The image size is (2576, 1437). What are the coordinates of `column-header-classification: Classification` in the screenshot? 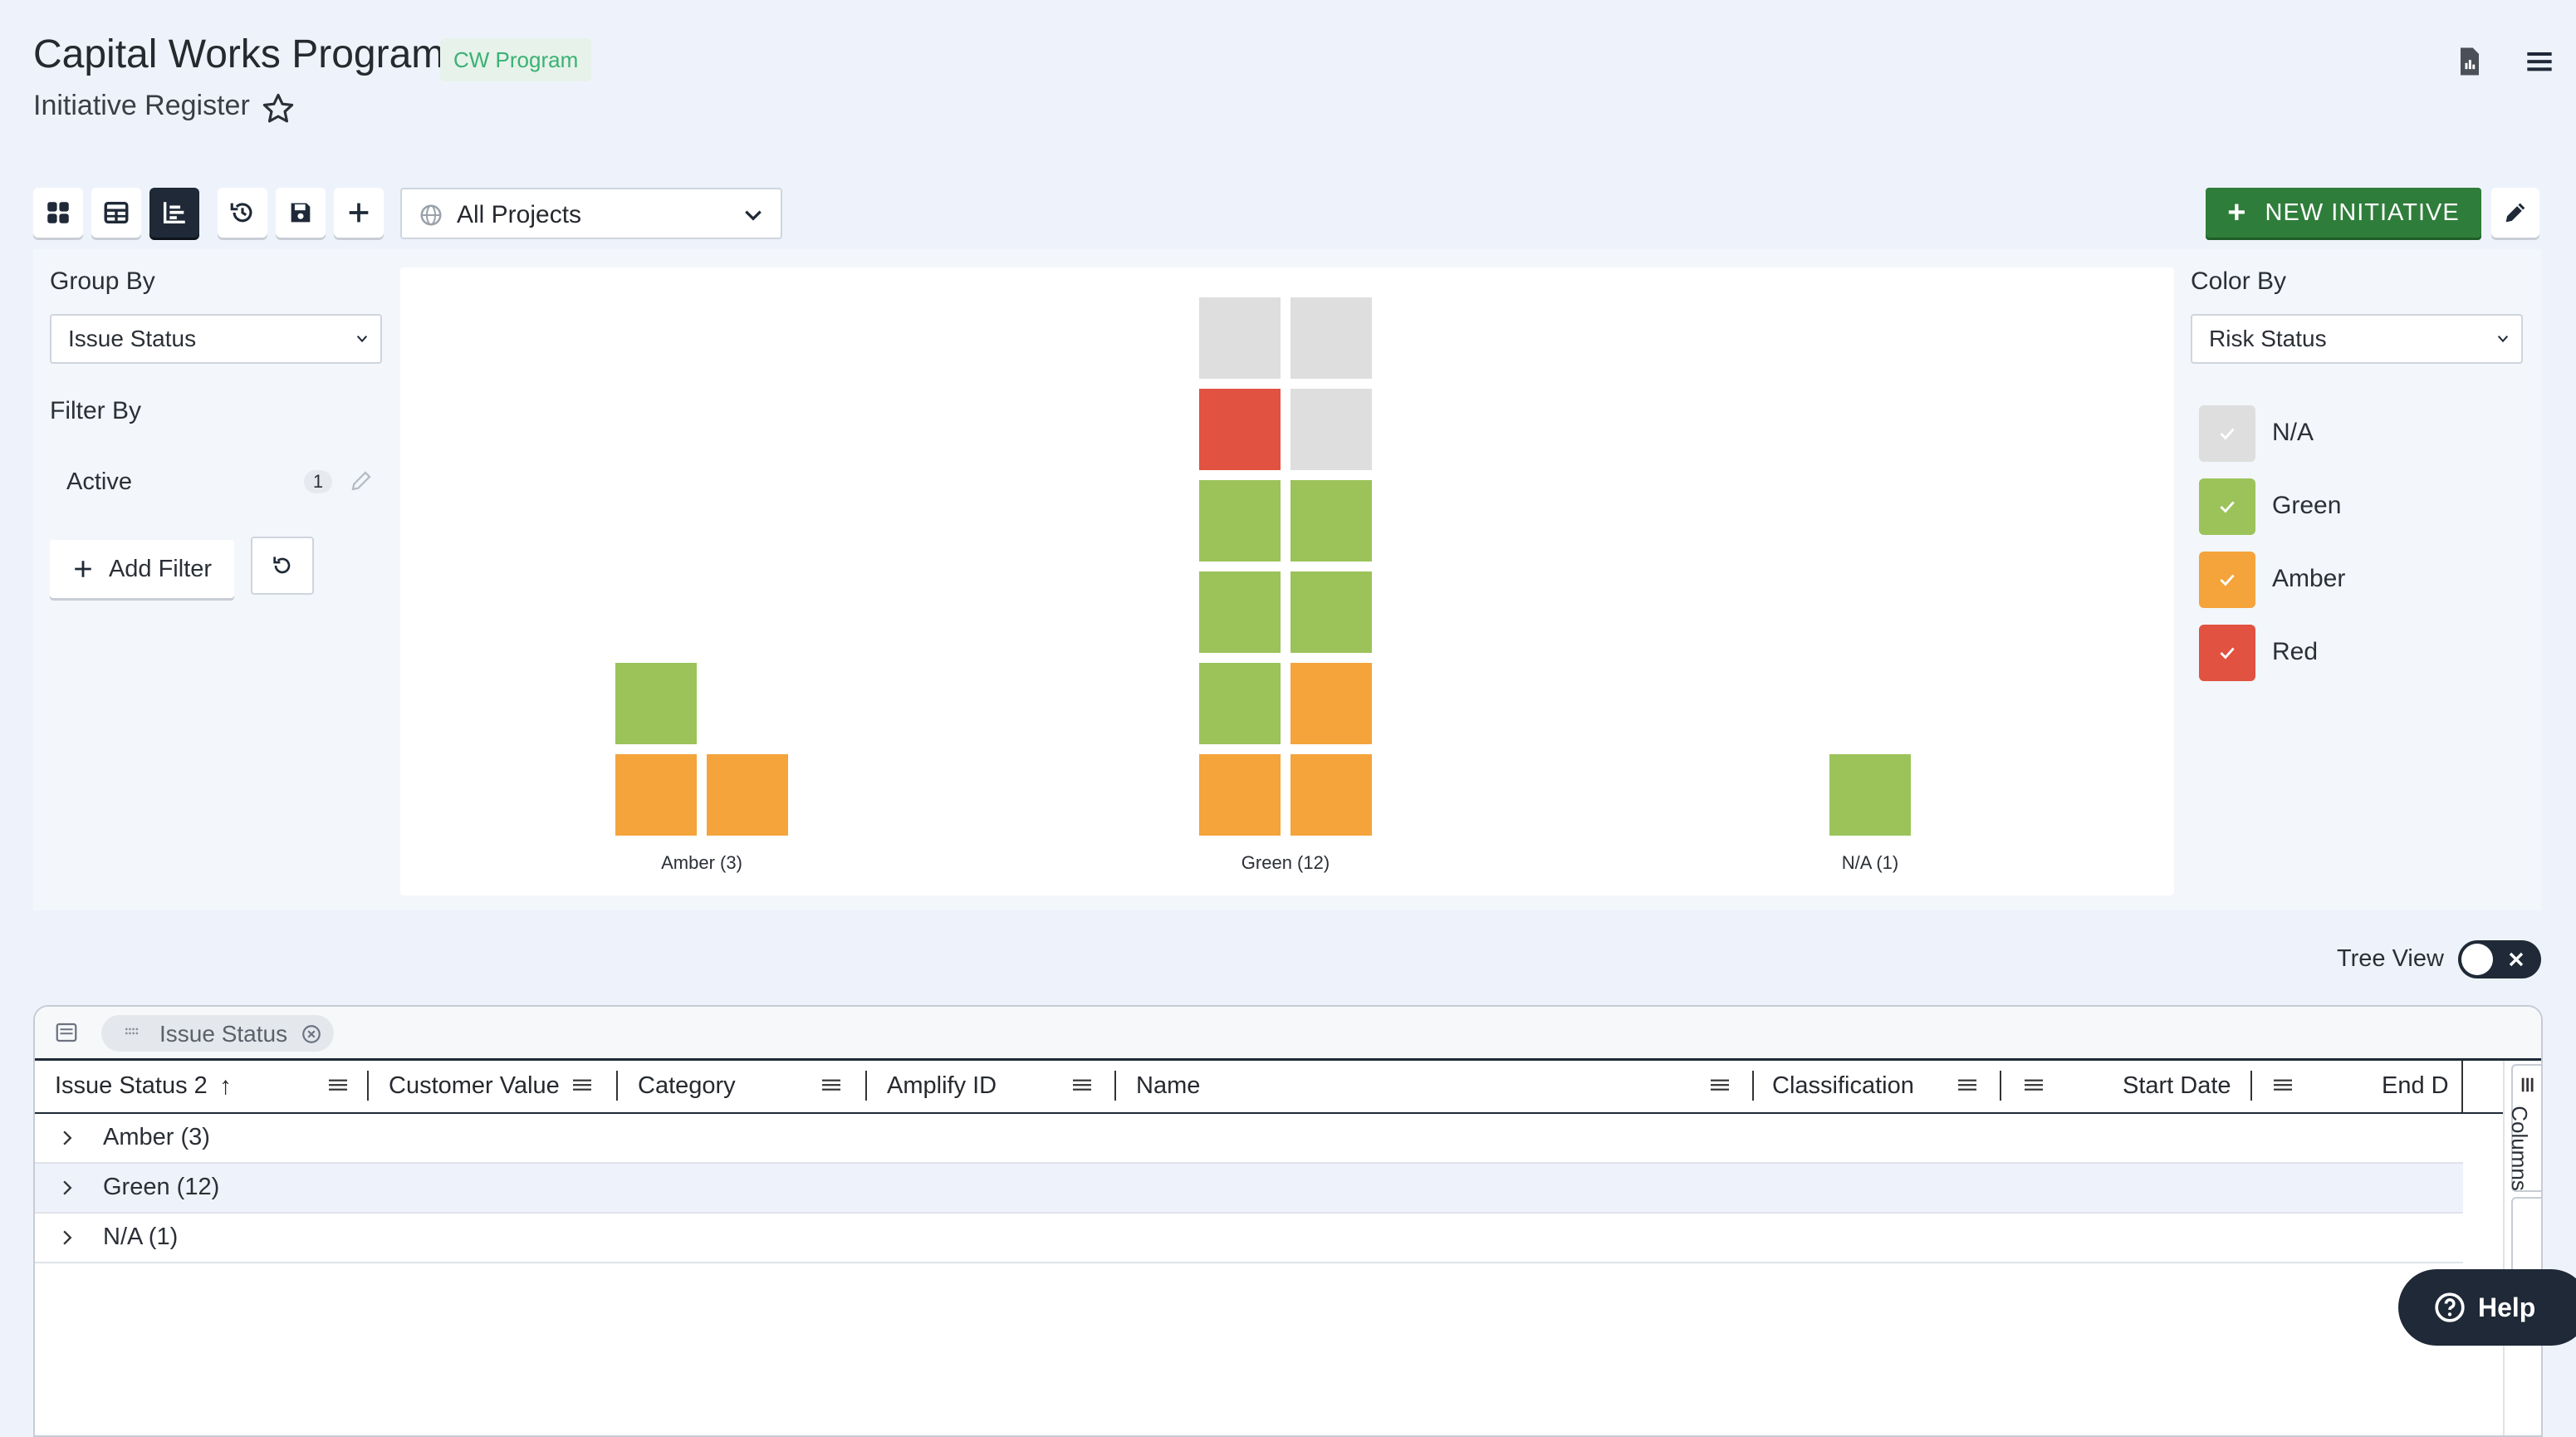 It's located at (1843, 1086).